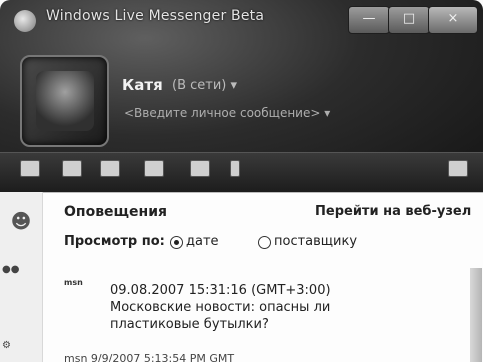 The image size is (483, 362). I want to click on alert-settings-icon: ⚙, so click(6, 345).